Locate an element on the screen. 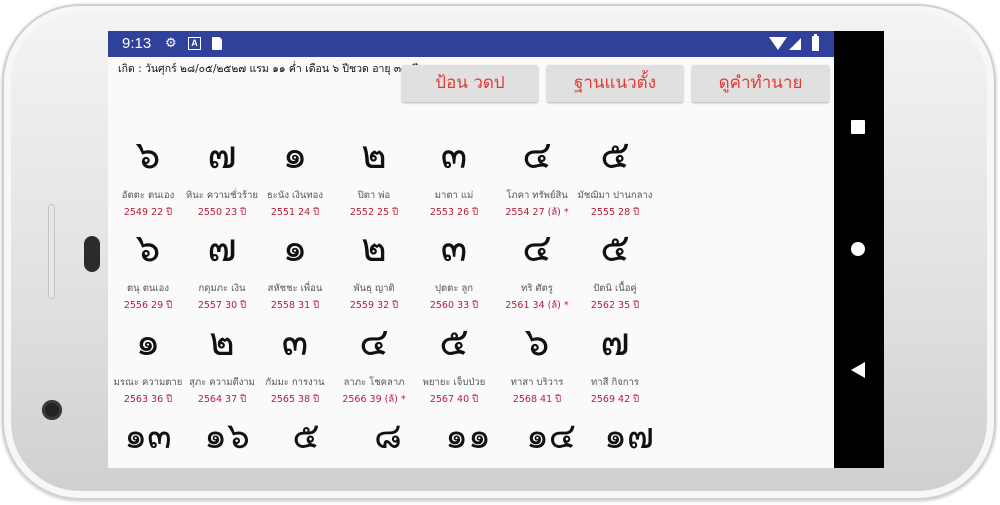 This screenshot has width=1000, height=505. cell-year: 2561 34 (ล้) * is located at coordinates (537, 305).